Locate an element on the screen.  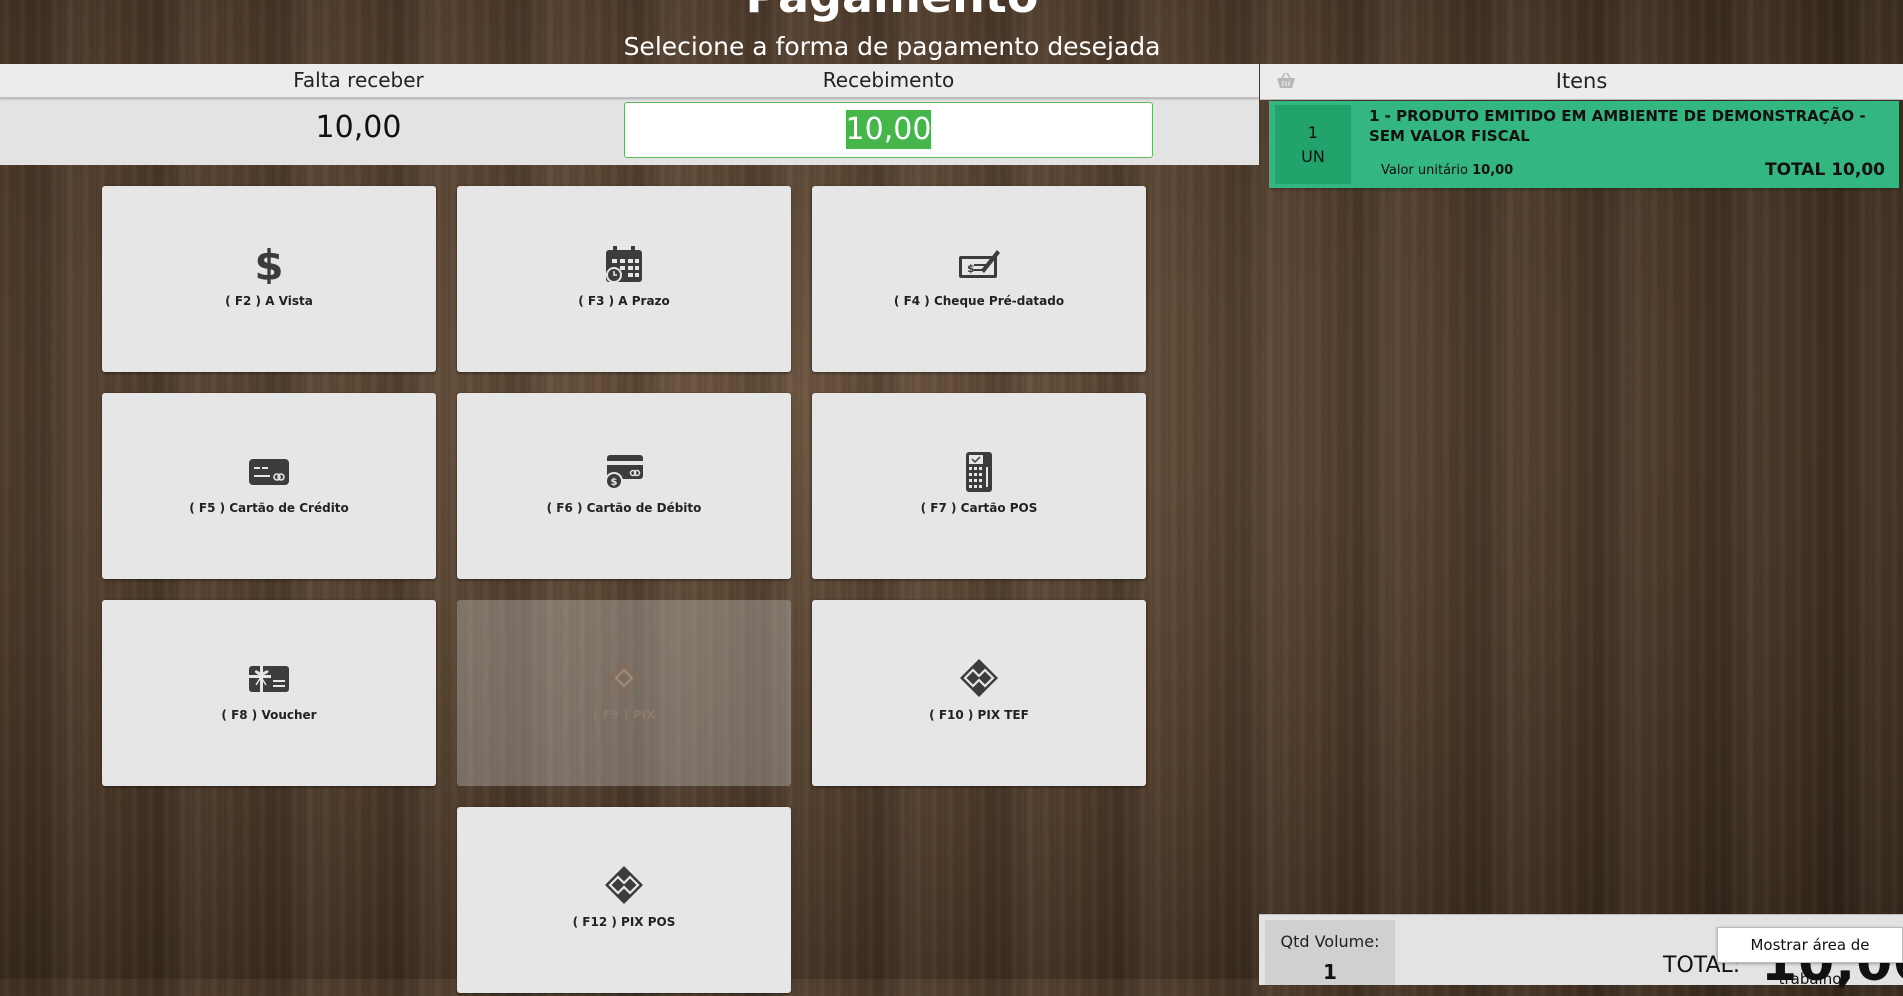
item-unit-price: Valor unitário 10,00 is located at coordinates (1447, 170).